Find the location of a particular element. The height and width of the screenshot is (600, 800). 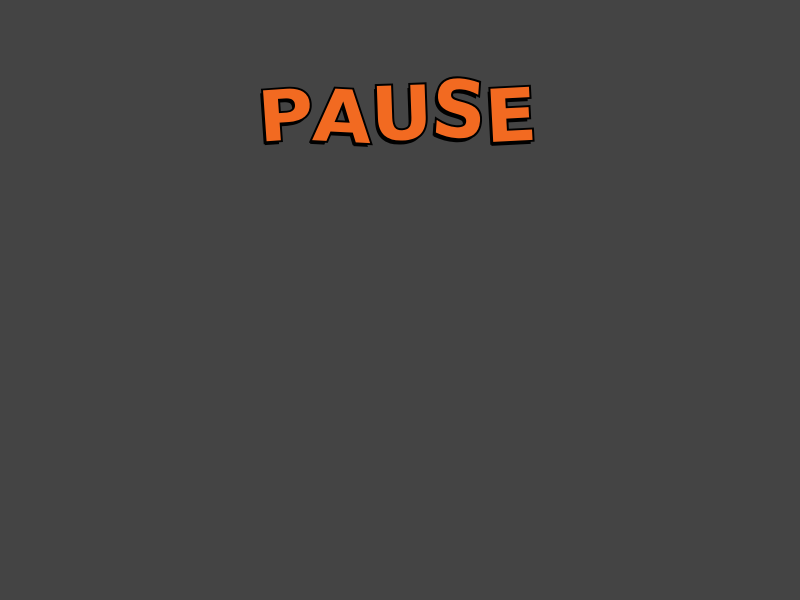

pause-title-letter-a: A is located at coordinates (342, 116).